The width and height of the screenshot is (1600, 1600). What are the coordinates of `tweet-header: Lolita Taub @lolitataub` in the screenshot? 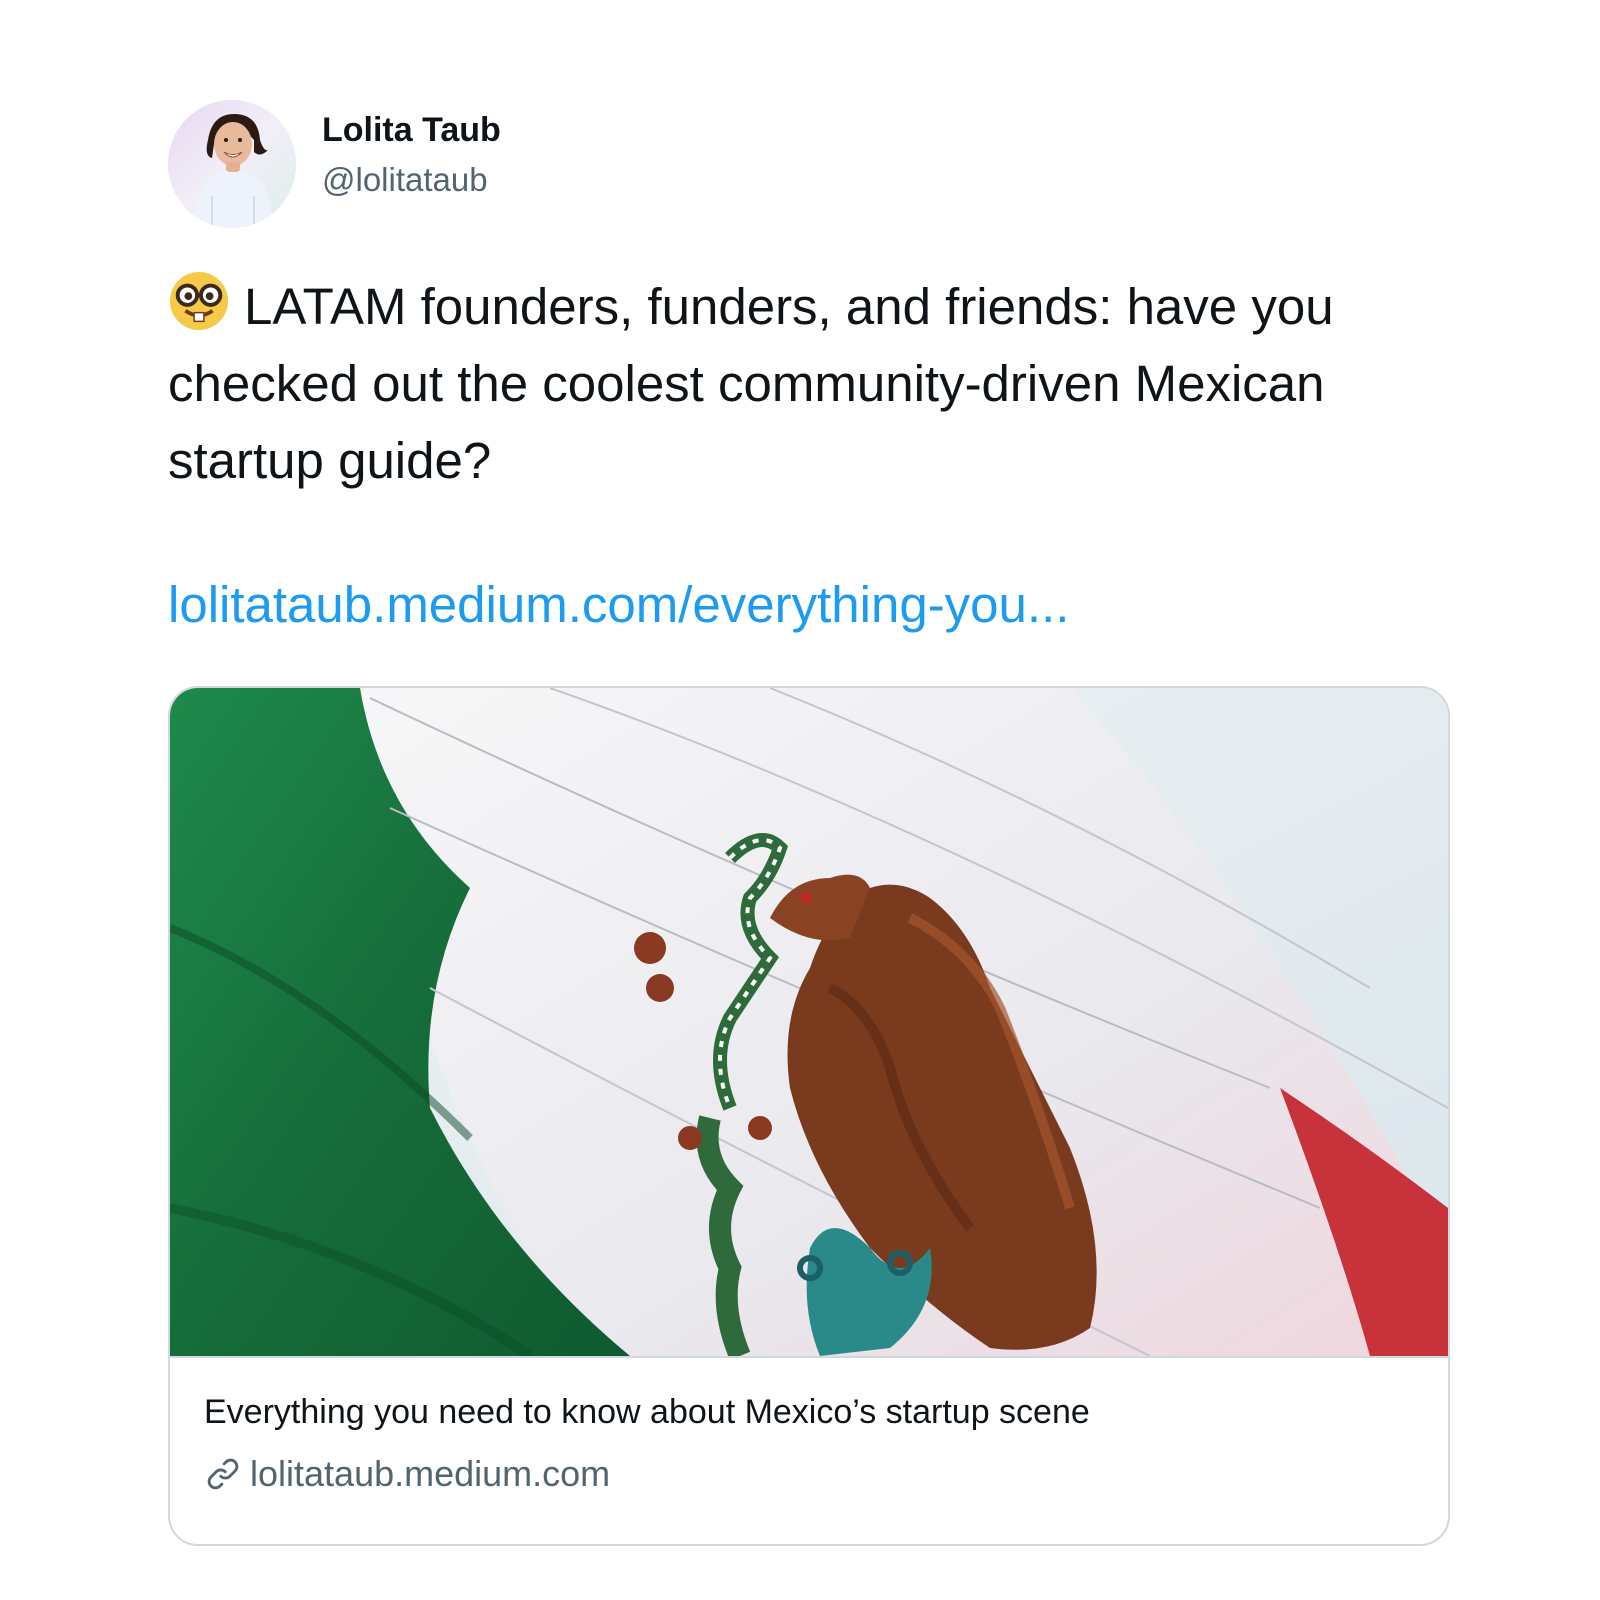 It's located at (808, 164).